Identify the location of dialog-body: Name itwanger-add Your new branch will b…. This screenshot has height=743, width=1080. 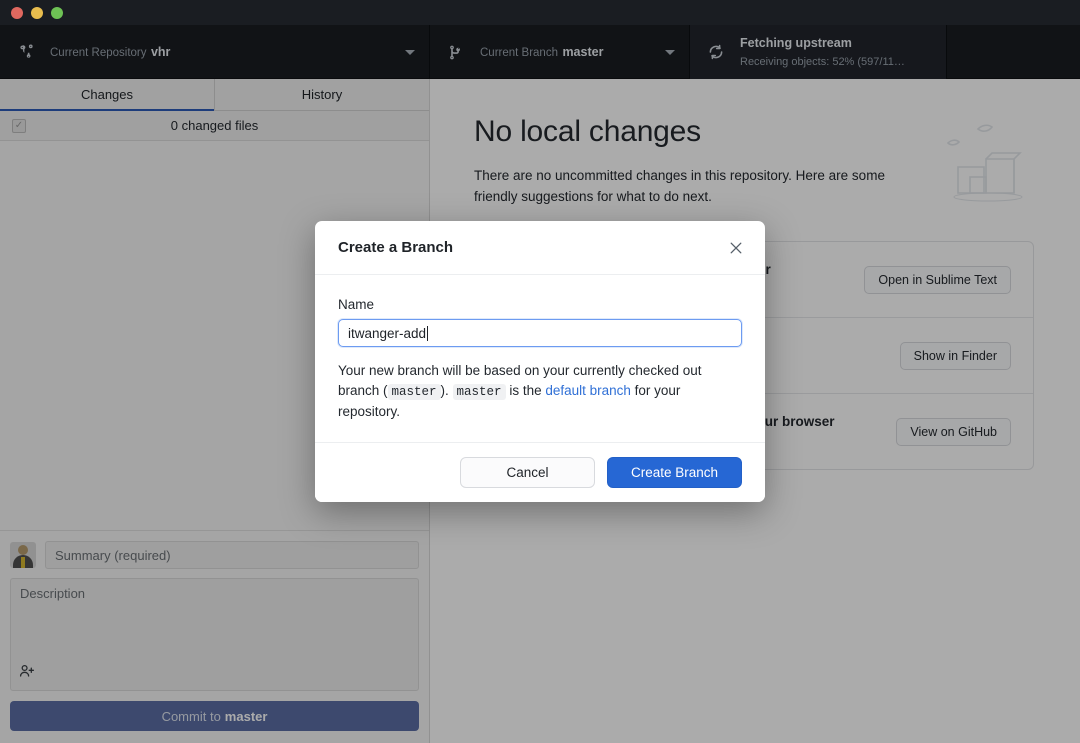
(540, 358).